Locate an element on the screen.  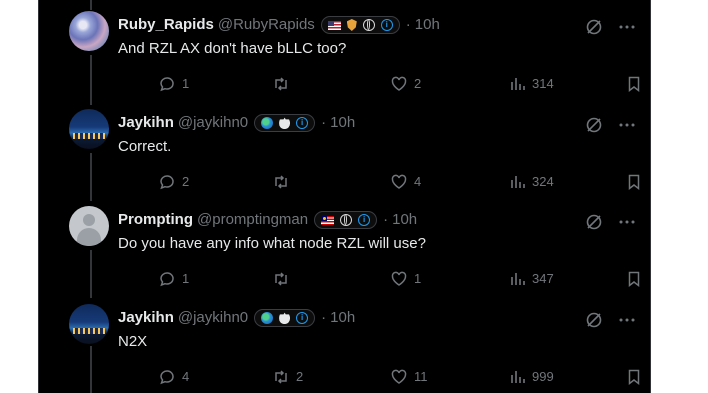
like-count: 1 is located at coordinates (418, 278).